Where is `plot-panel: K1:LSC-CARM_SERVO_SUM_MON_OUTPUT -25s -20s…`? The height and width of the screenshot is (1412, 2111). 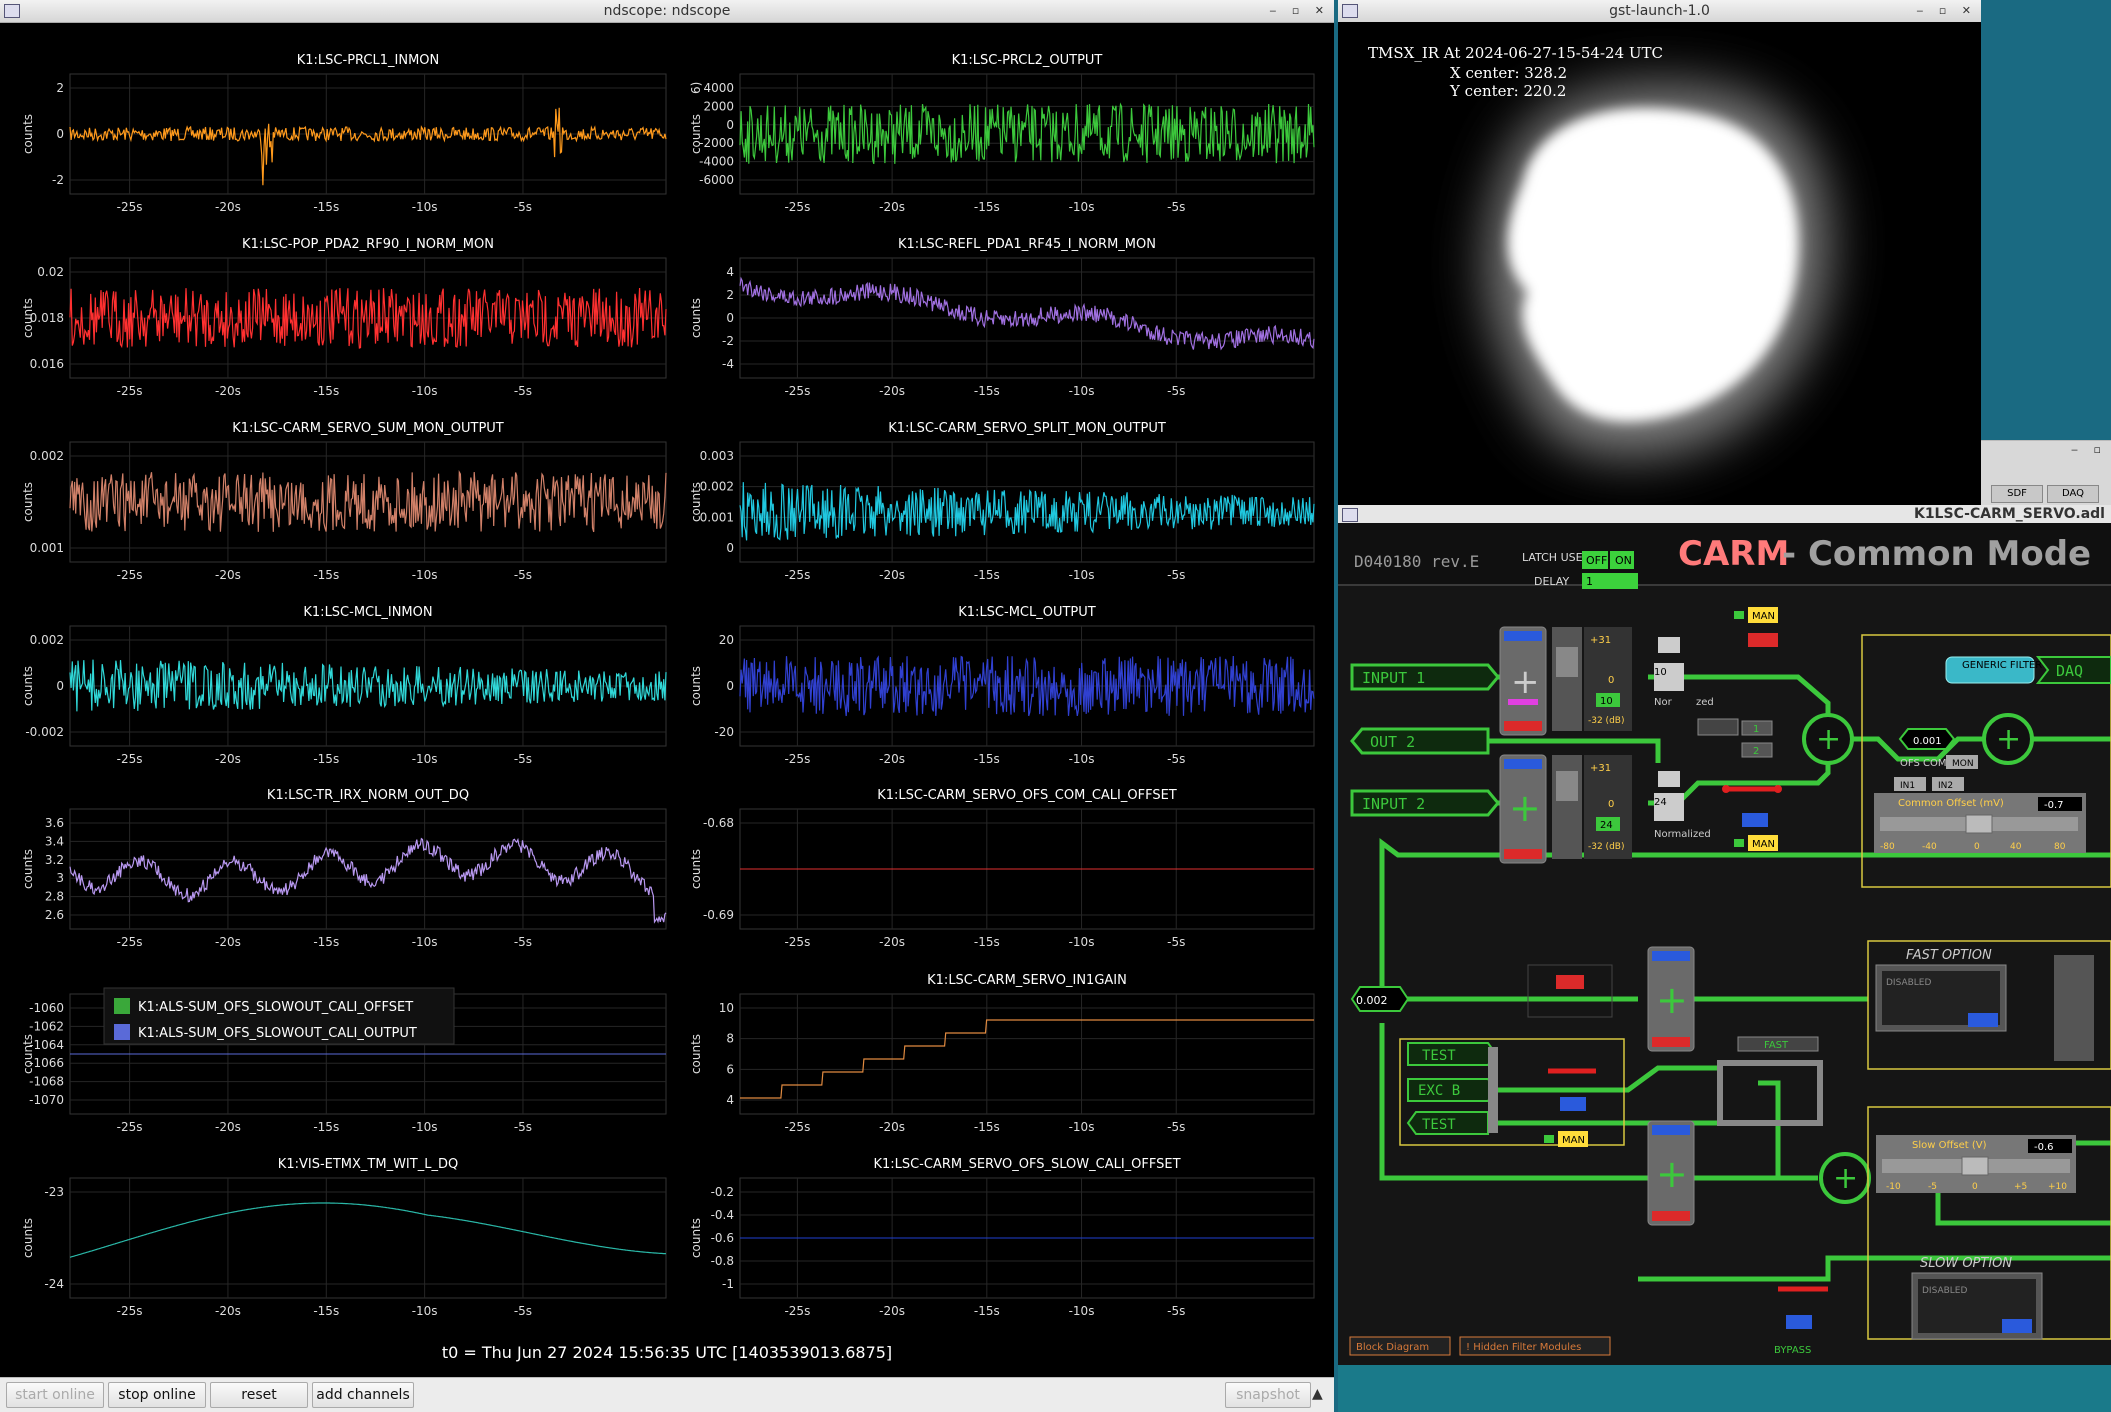 plot-panel: K1:LSC-CARM_SERVO_SUM_MON_OUTPUT -25s -20s… is located at coordinates (344, 501).